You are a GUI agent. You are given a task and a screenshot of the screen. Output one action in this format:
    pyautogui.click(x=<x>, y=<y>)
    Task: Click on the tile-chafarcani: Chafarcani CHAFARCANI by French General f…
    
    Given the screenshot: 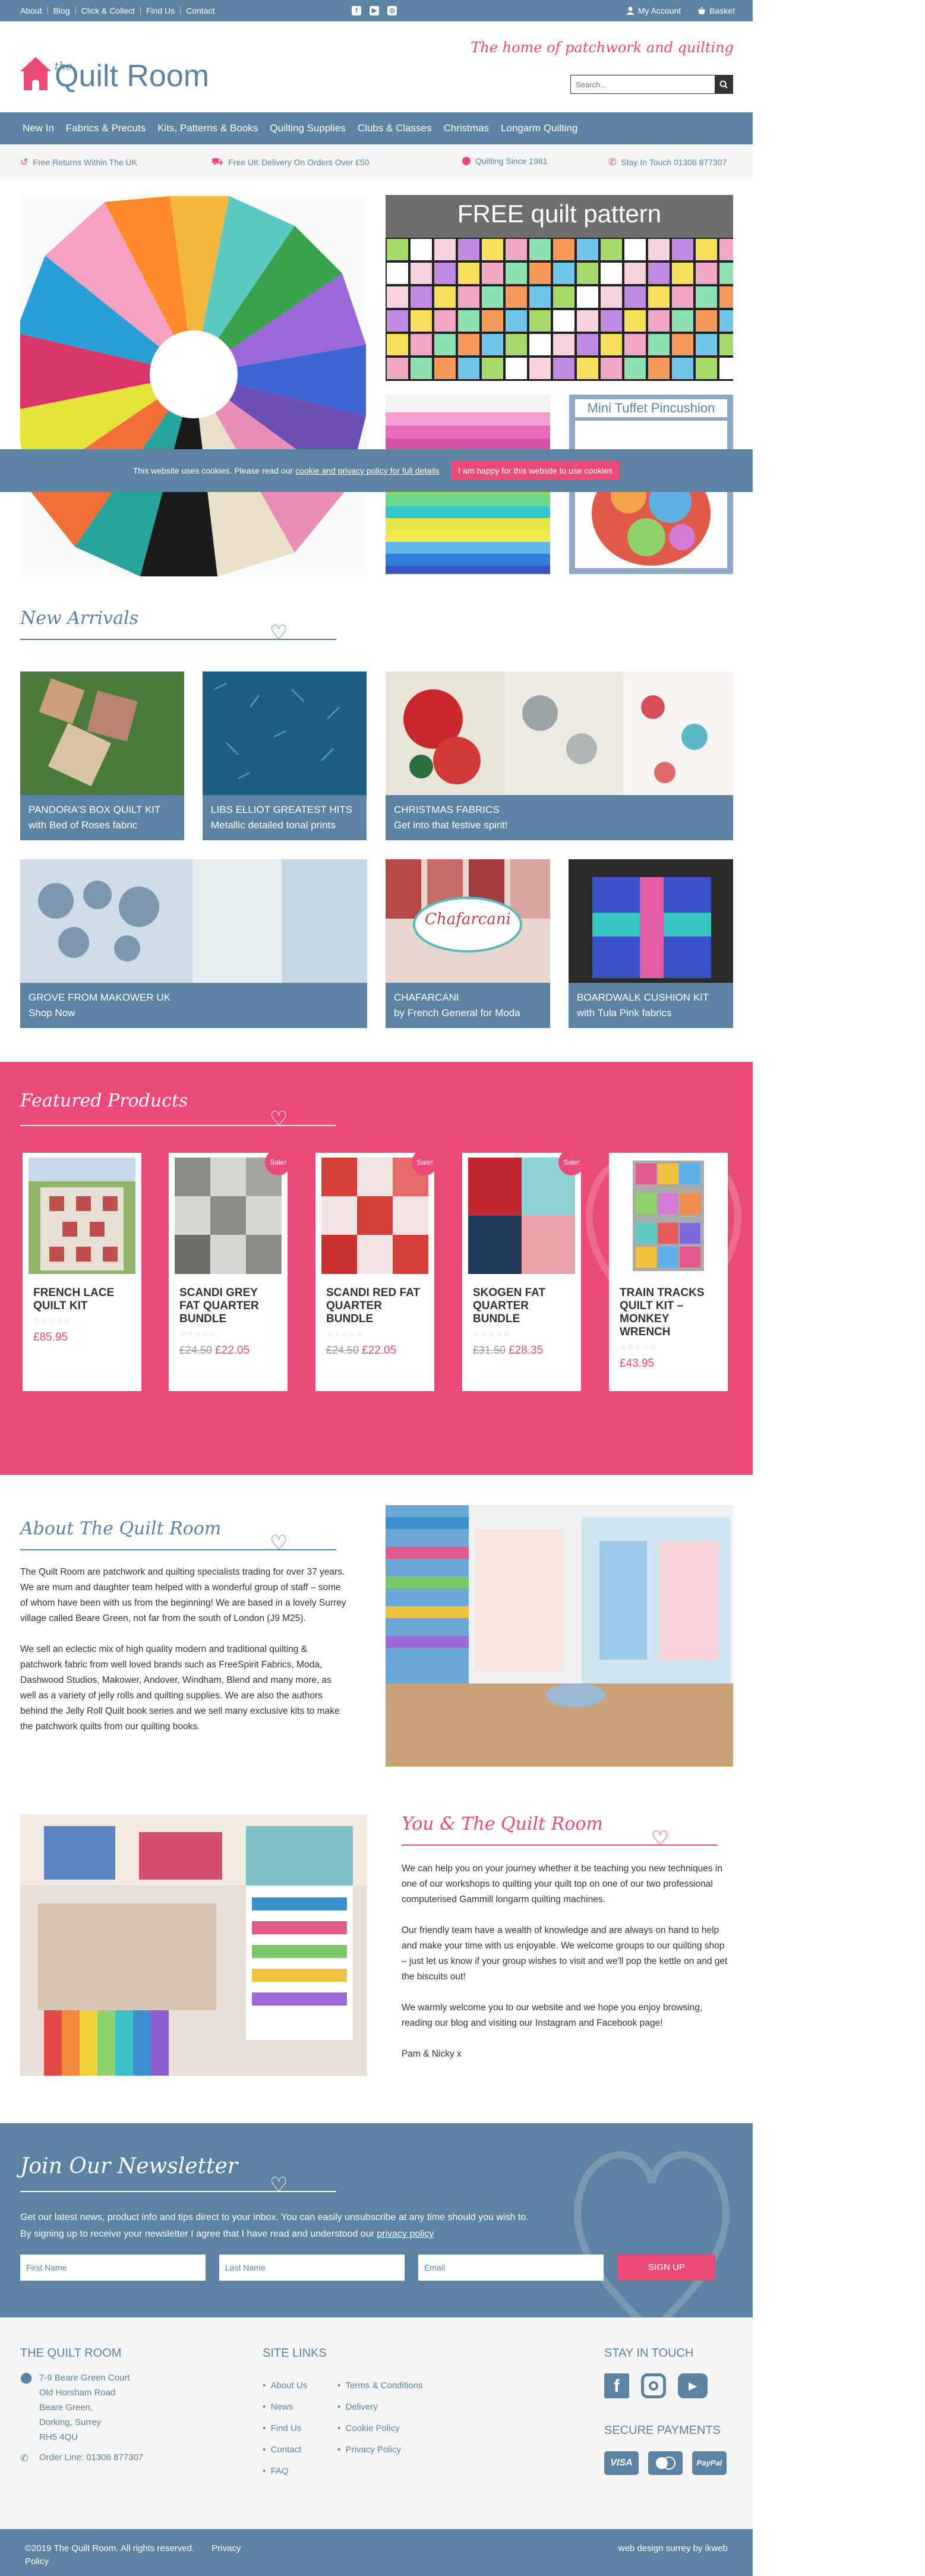 What is the action you would take?
    pyautogui.click(x=468, y=944)
    